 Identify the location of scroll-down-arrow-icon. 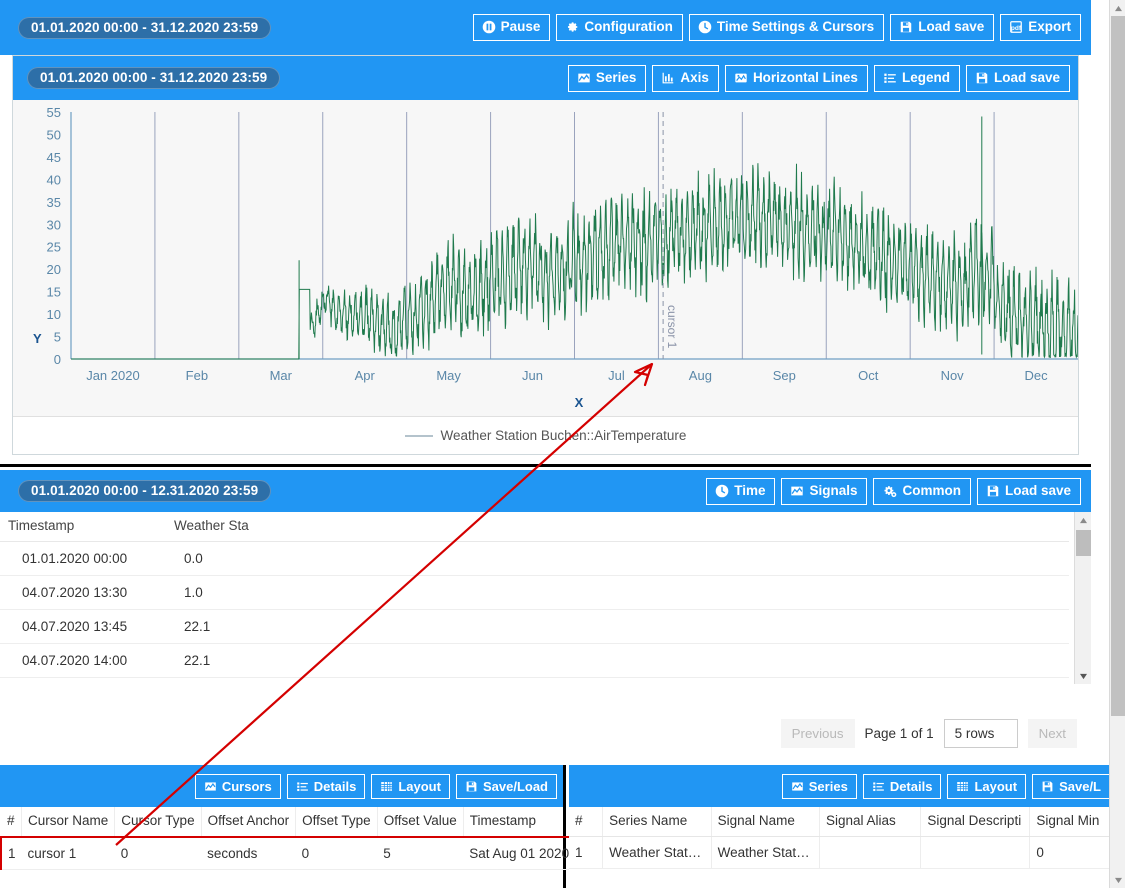
(1083, 676).